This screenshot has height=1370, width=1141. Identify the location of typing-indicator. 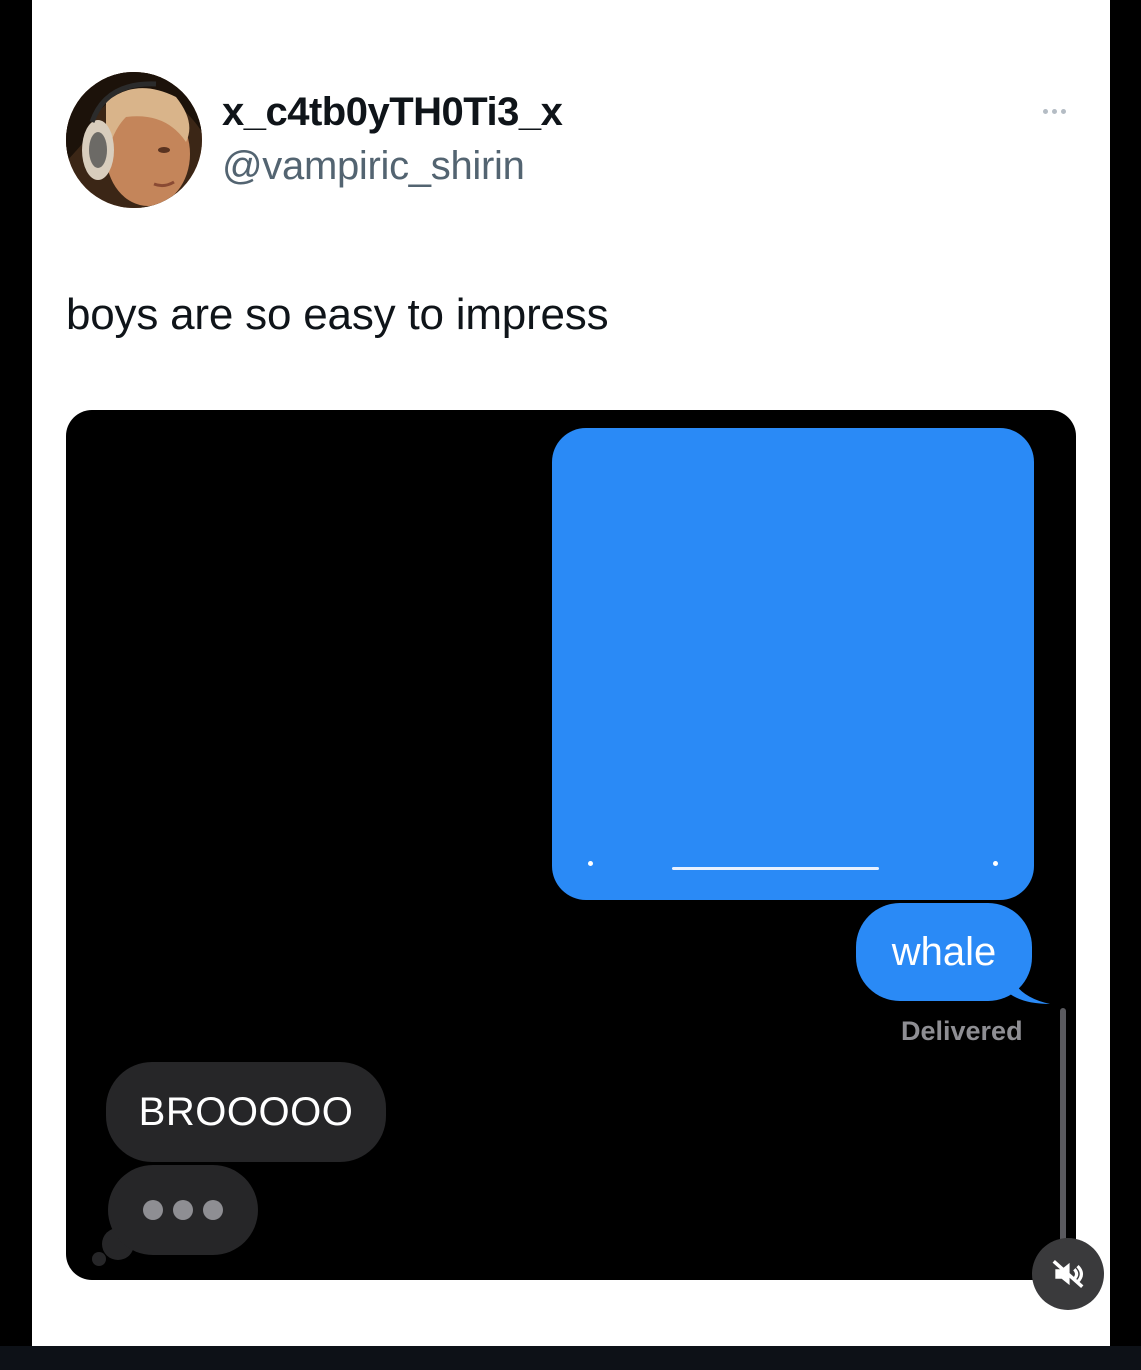
(183, 1210).